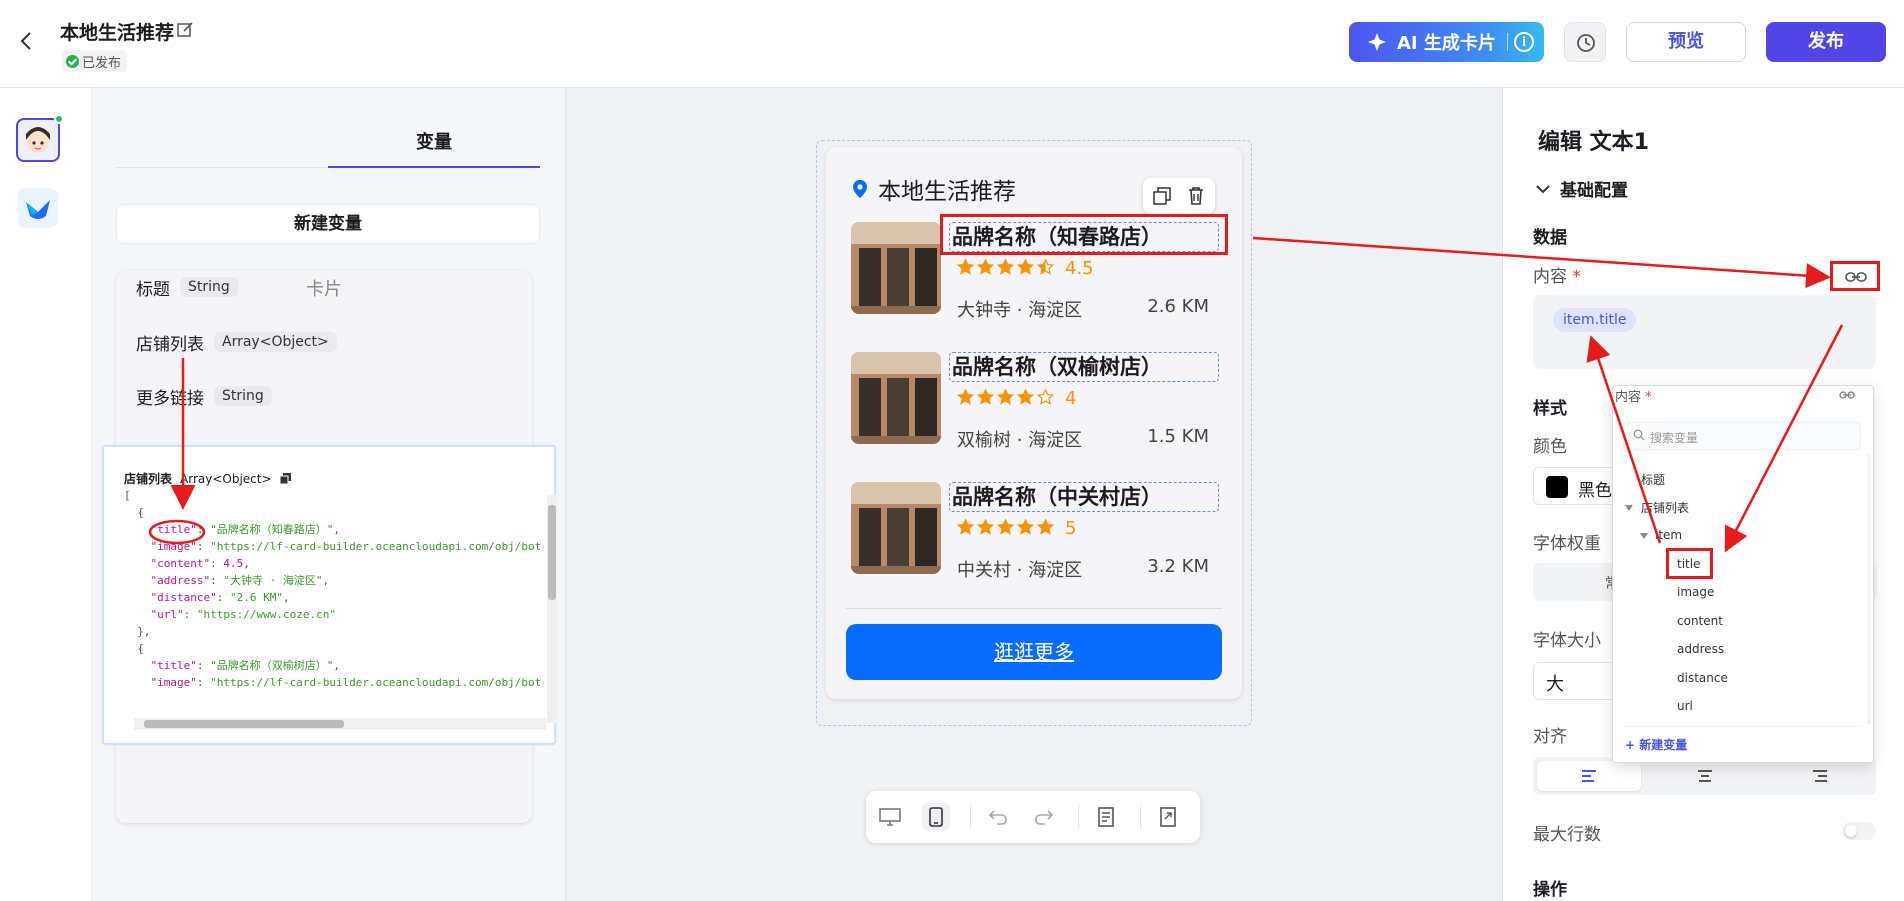  I want to click on variable-row: 标题 String, so click(187, 287).